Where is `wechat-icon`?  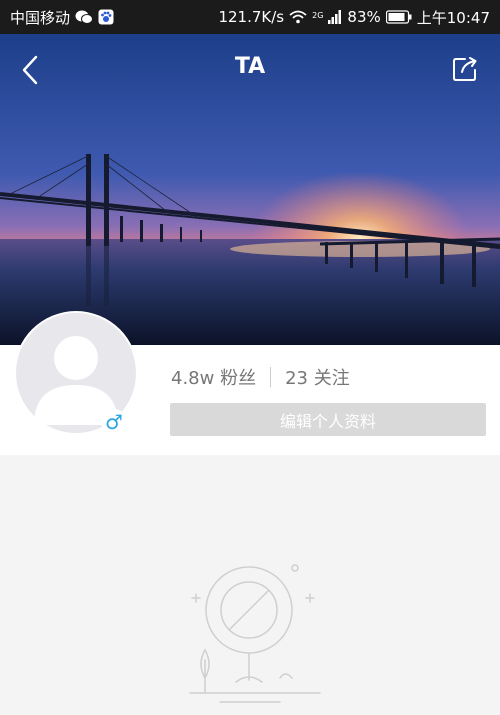
wechat-icon is located at coordinates (84, 17).